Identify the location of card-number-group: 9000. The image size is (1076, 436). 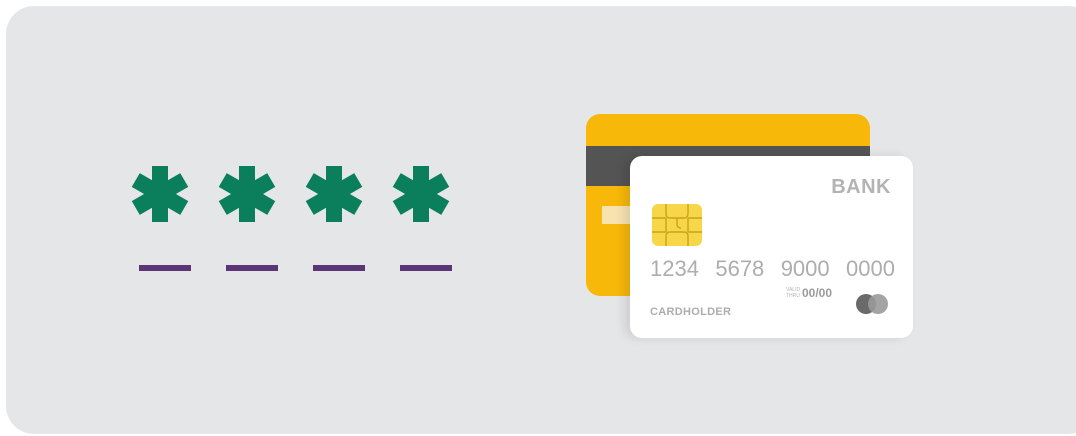
(805, 268).